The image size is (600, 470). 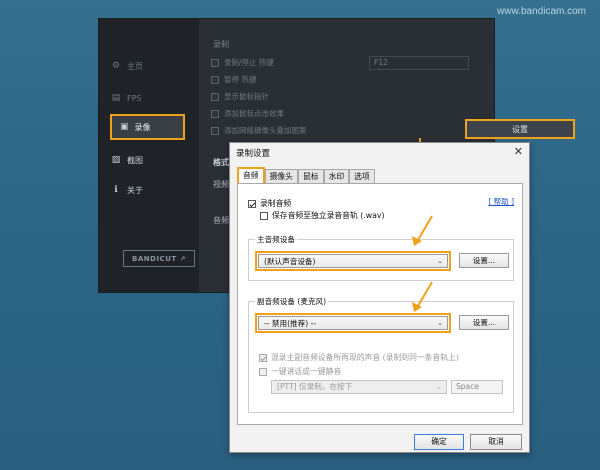 I want to click on sidebar-item-fps: ▤ FPS, so click(x=126, y=98).